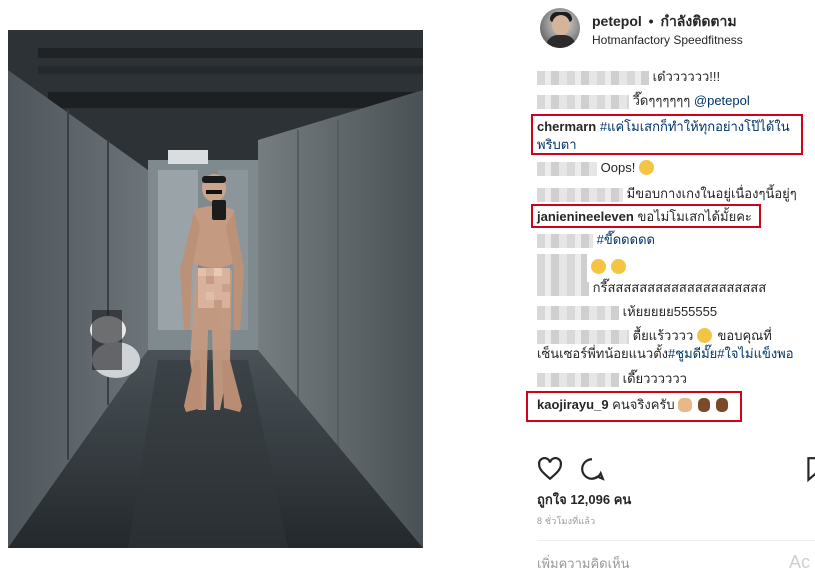  Describe the element at coordinates (679, 287) in the screenshot. I see `comment-text: กรี๊สสสสสสสสสสสสสสสสสสสส` at that location.